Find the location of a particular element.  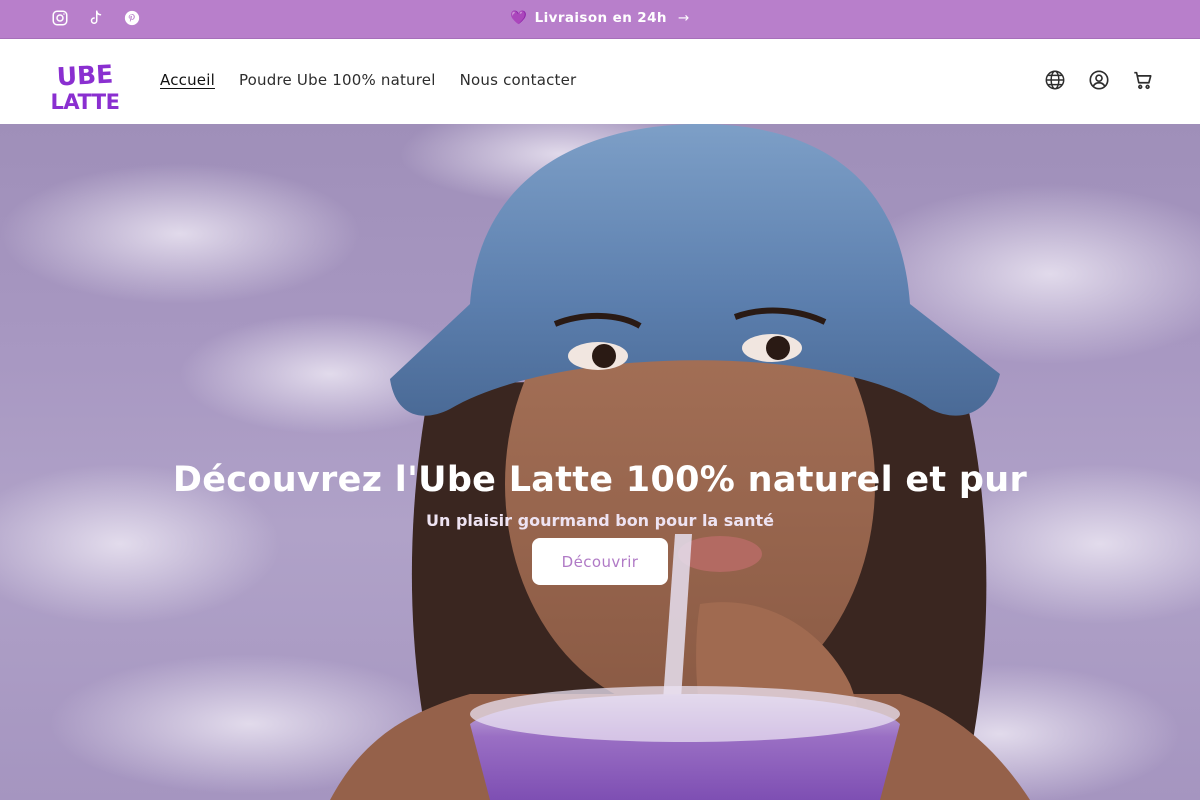

account-icon is located at coordinates (1099, 80).